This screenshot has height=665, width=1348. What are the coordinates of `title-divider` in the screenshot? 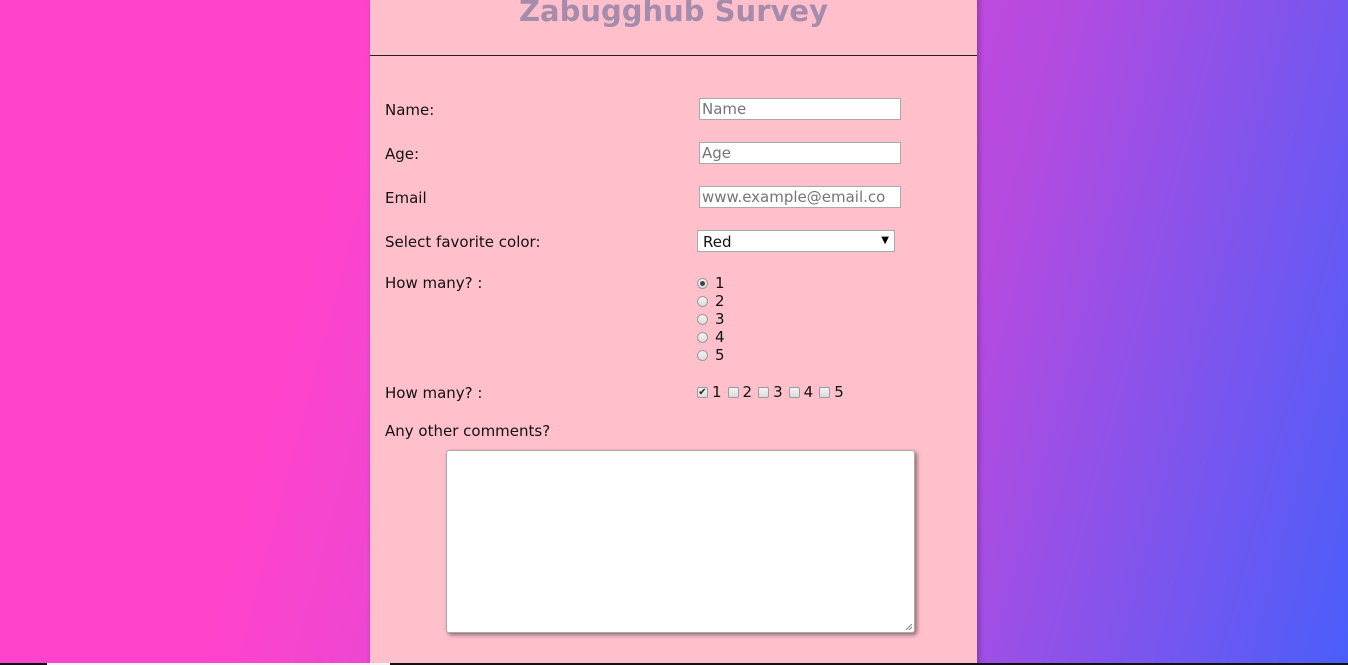 It's located at (673, 55).